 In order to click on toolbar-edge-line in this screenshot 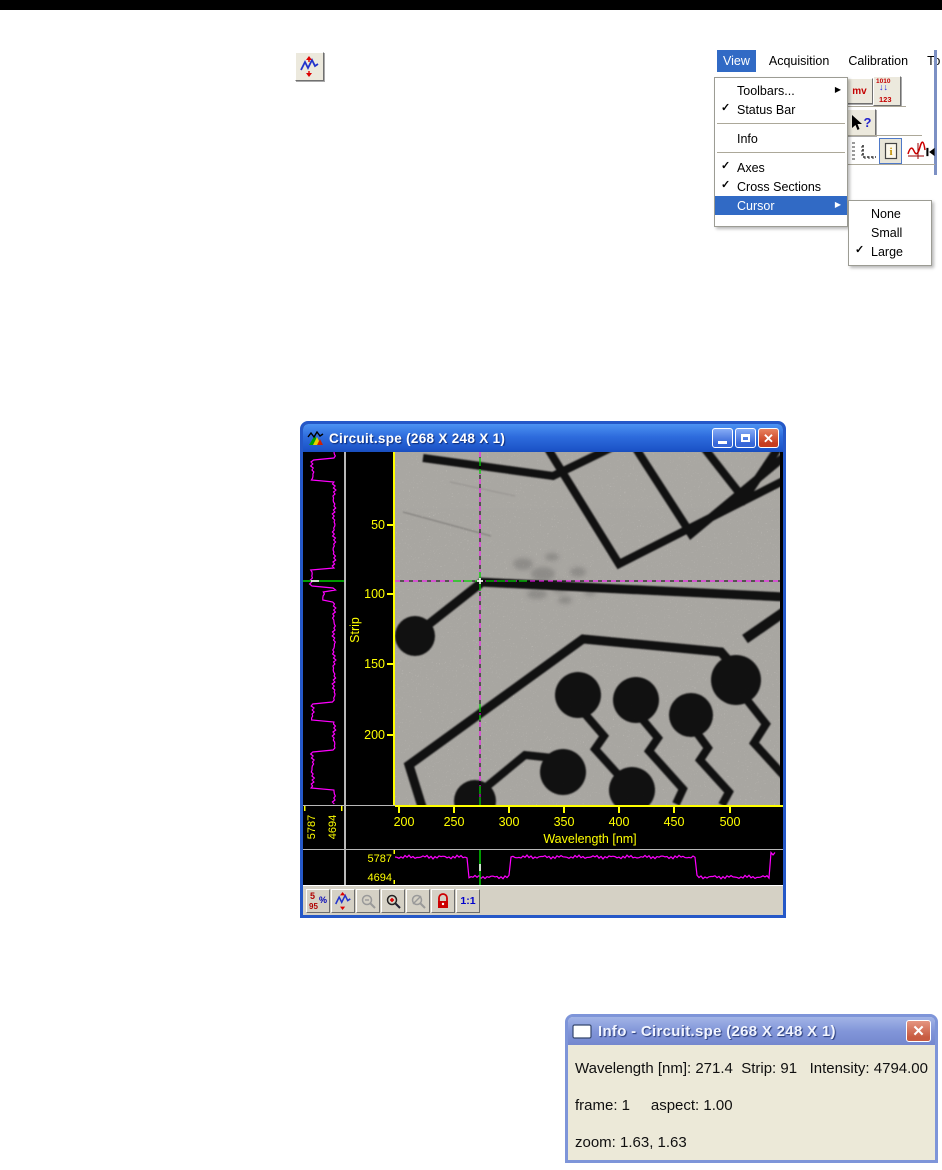, I will do `click(876, 106)`.